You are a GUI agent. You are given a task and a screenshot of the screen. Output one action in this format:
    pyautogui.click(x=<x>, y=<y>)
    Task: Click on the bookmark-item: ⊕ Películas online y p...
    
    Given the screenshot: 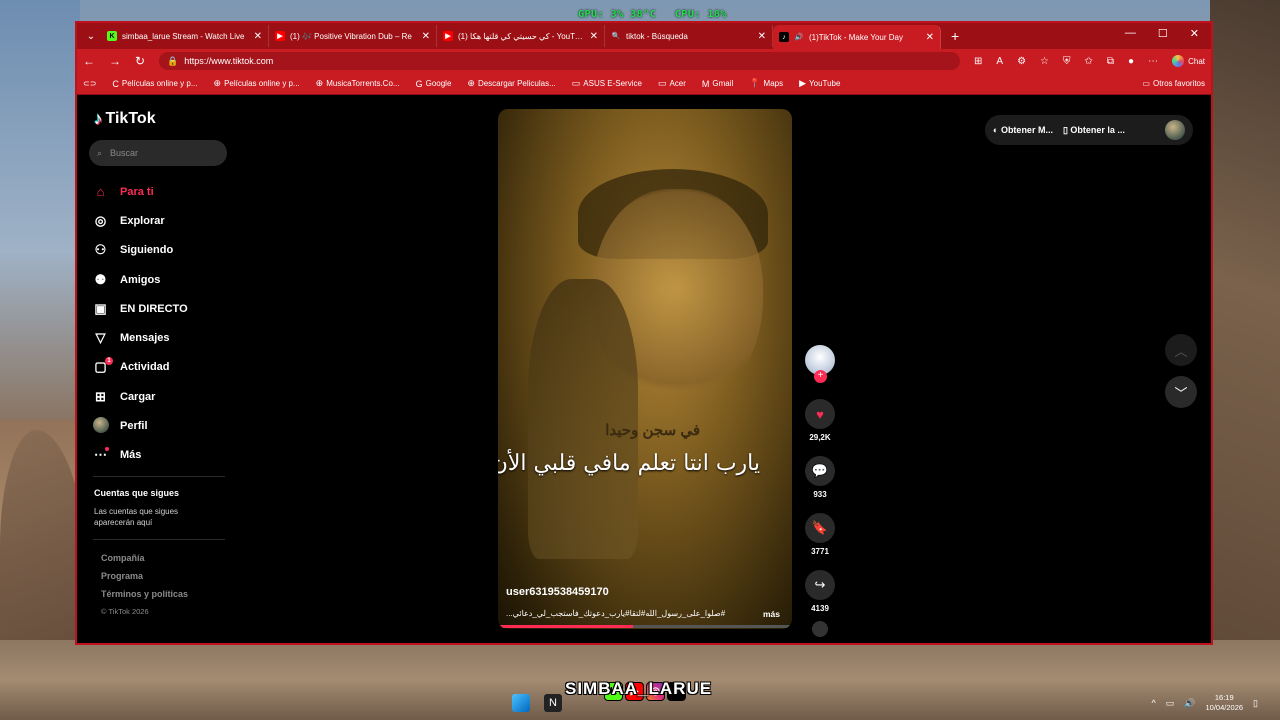 What is the action you would take?
    pyautogui.click(x=257, y=83)
    